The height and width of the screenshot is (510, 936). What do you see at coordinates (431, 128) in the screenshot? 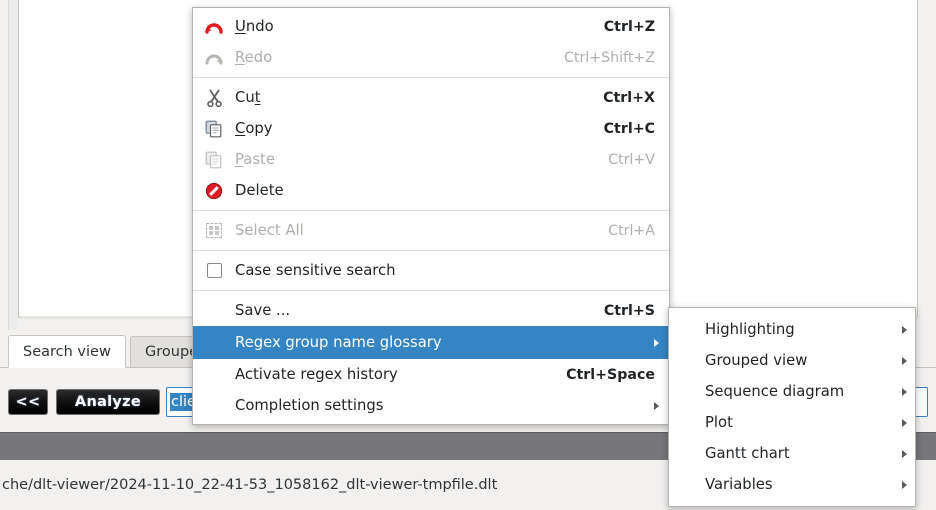
I see `menu-item-copy: Copy Ctrl+C` at bounding box center [431, 128].